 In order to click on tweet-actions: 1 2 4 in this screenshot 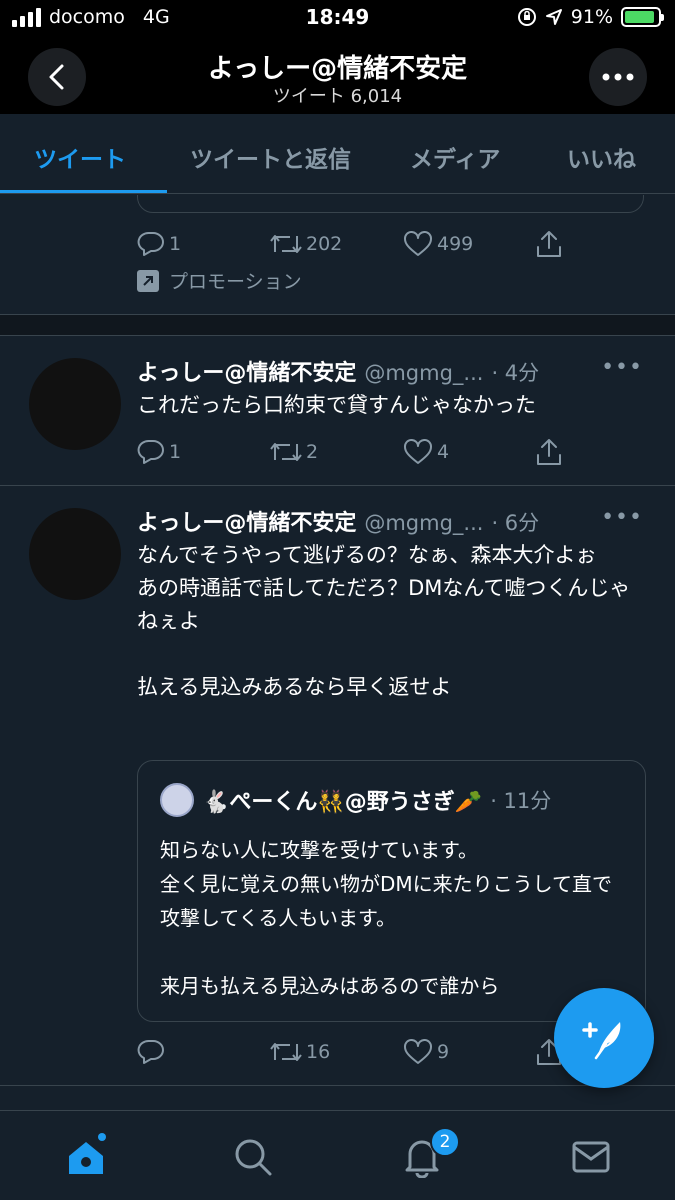, I will do `click(356, 452)`.